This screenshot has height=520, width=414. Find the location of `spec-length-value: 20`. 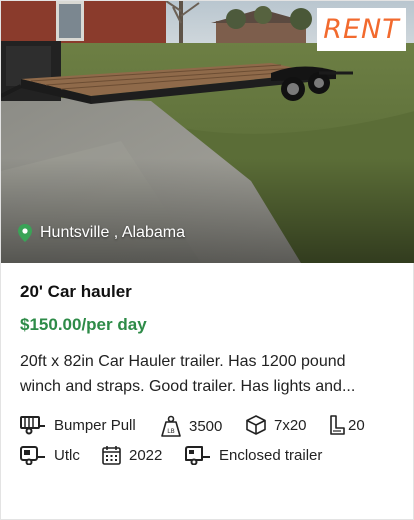

spec-length-value: 20 is located at coordinates (356, 425).